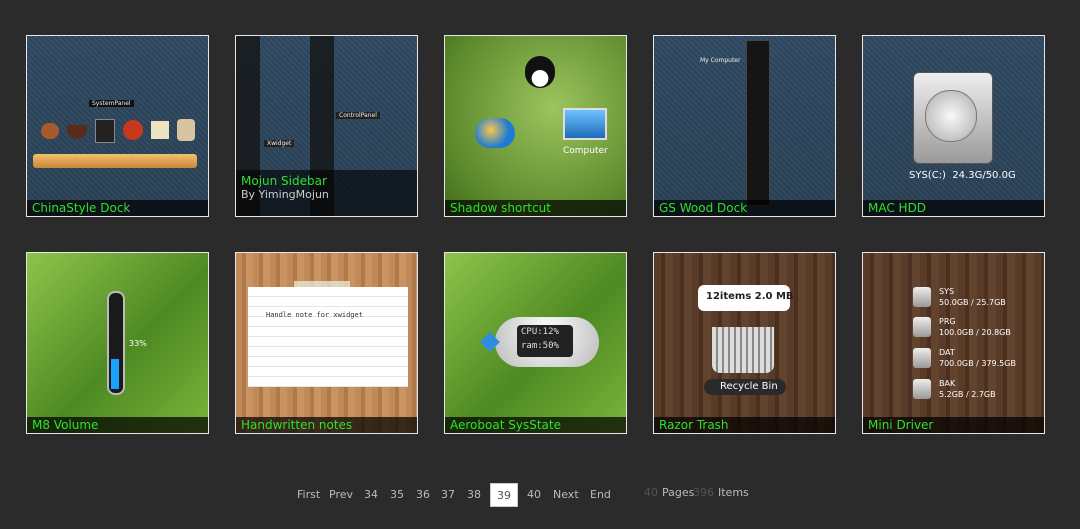 The height and width of the screenshot is (529, 1080). I want to click on item-title: Aeroboat SysState, so click(535, 425).